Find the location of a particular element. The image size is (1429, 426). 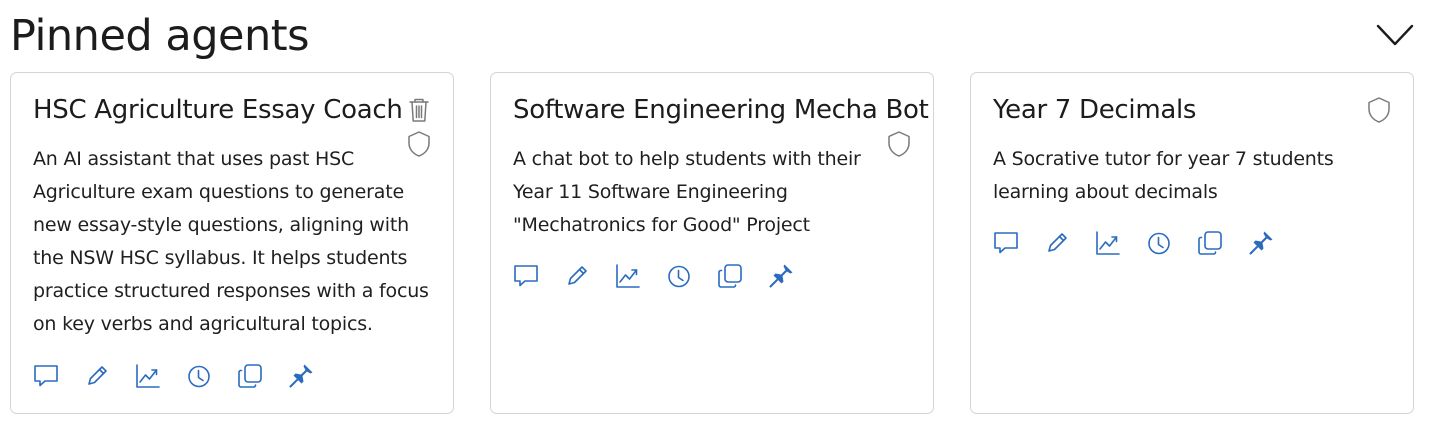

chevron-down-icon is located at coordinates (1395, 35).